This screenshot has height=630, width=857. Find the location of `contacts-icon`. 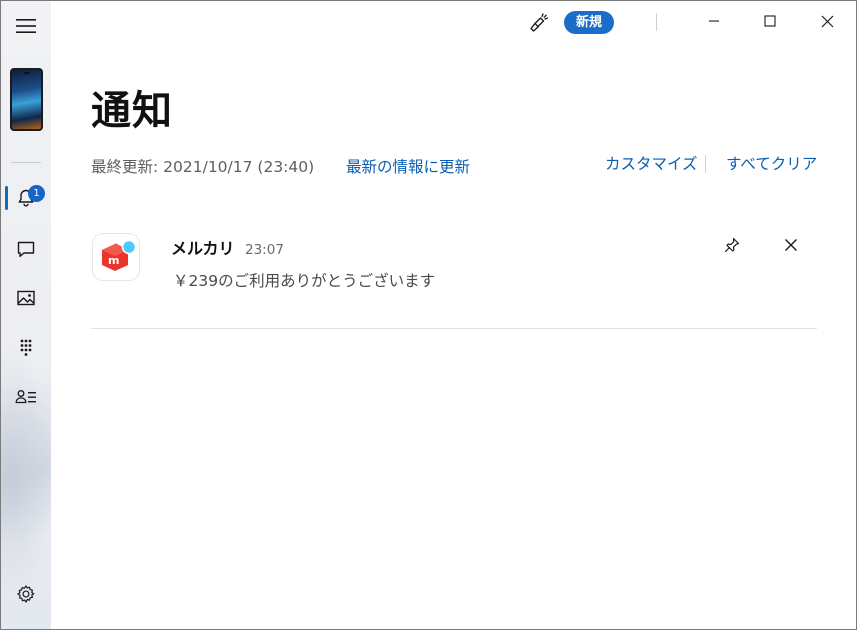

contacts-icon is located at coordinates (25, 397).